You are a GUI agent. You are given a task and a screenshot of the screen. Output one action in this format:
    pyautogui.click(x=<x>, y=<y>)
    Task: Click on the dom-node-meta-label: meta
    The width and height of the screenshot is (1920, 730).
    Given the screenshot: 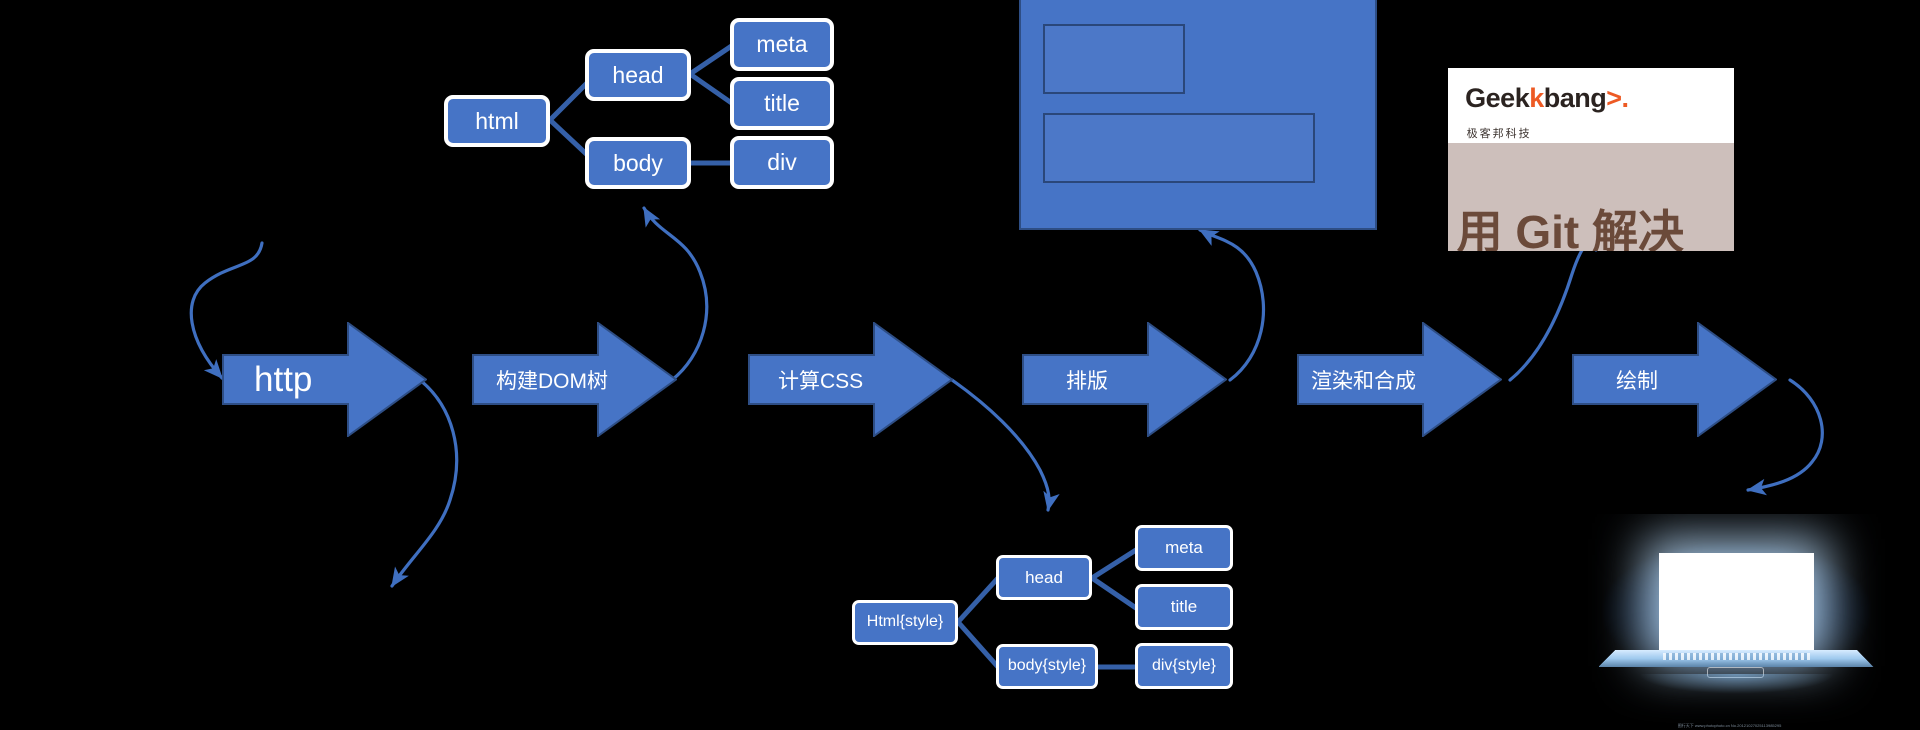 What is the action you would take?
    pyautogui.click(x=782, y=44)
    